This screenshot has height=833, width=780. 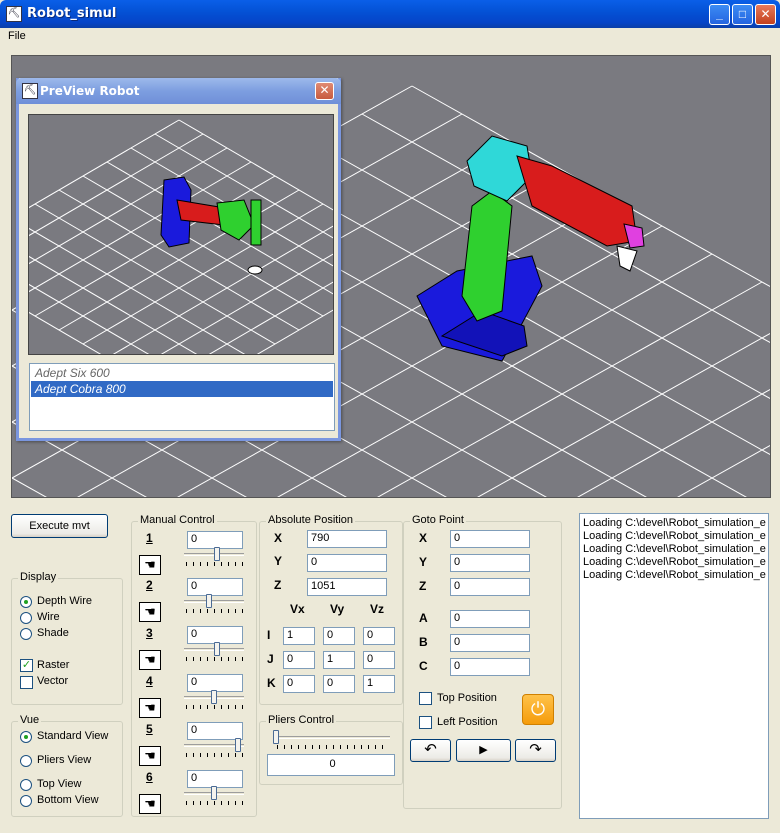 I want to click on pliers-slider-thumb, so click(x=276, y=737).